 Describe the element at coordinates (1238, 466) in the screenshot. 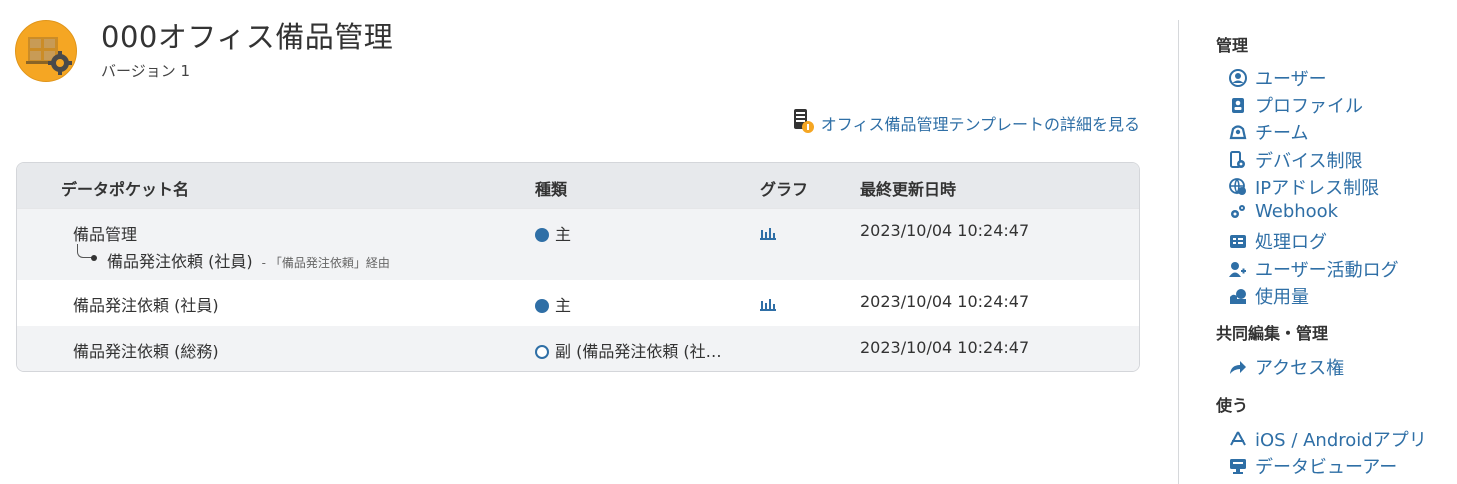

I see `monitor-icon` at that location.